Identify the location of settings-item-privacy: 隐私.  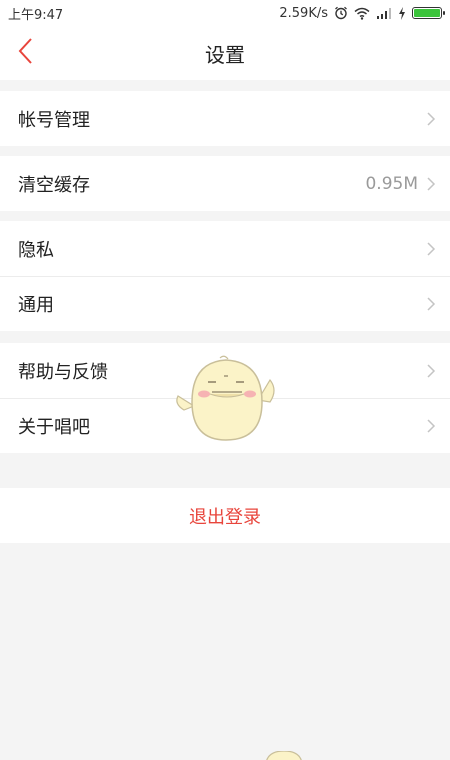
(225, 248).